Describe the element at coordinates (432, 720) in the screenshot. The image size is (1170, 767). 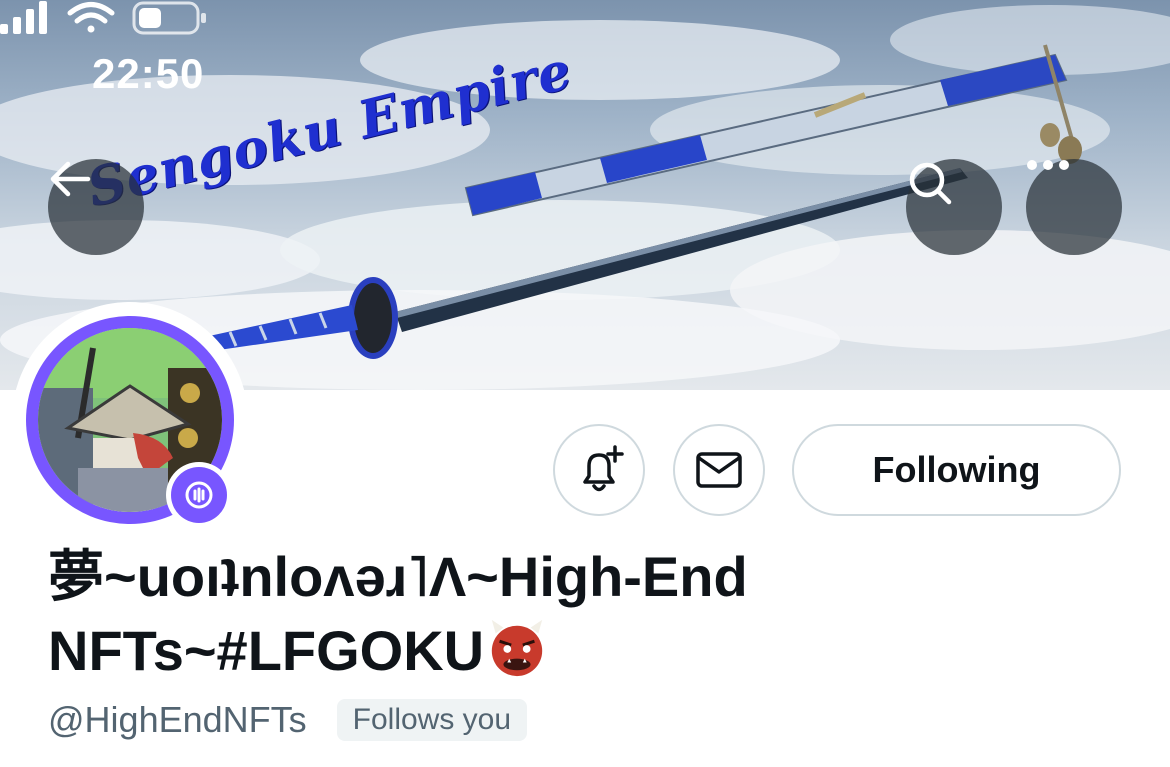
I see `follows-you-badge: Follows you` at that location.